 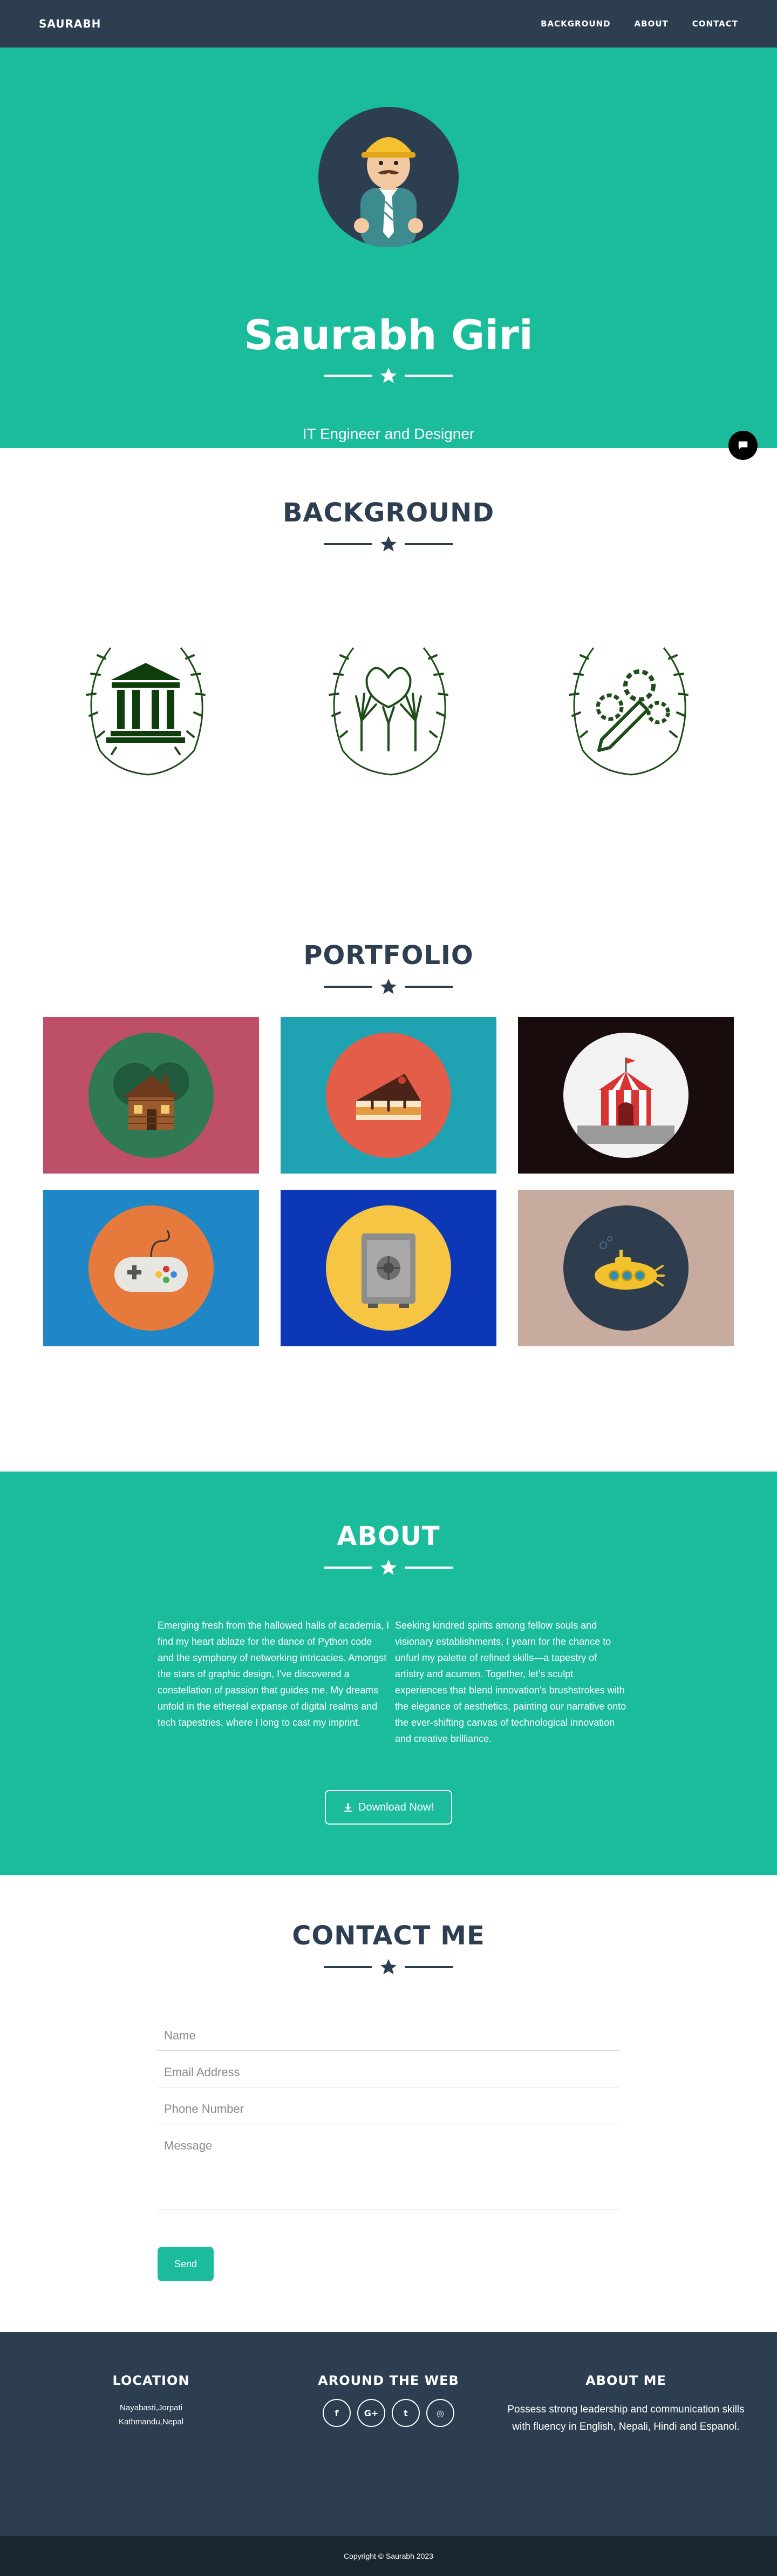 I want to click on send-button: Send, so click(x=186, y=2264).